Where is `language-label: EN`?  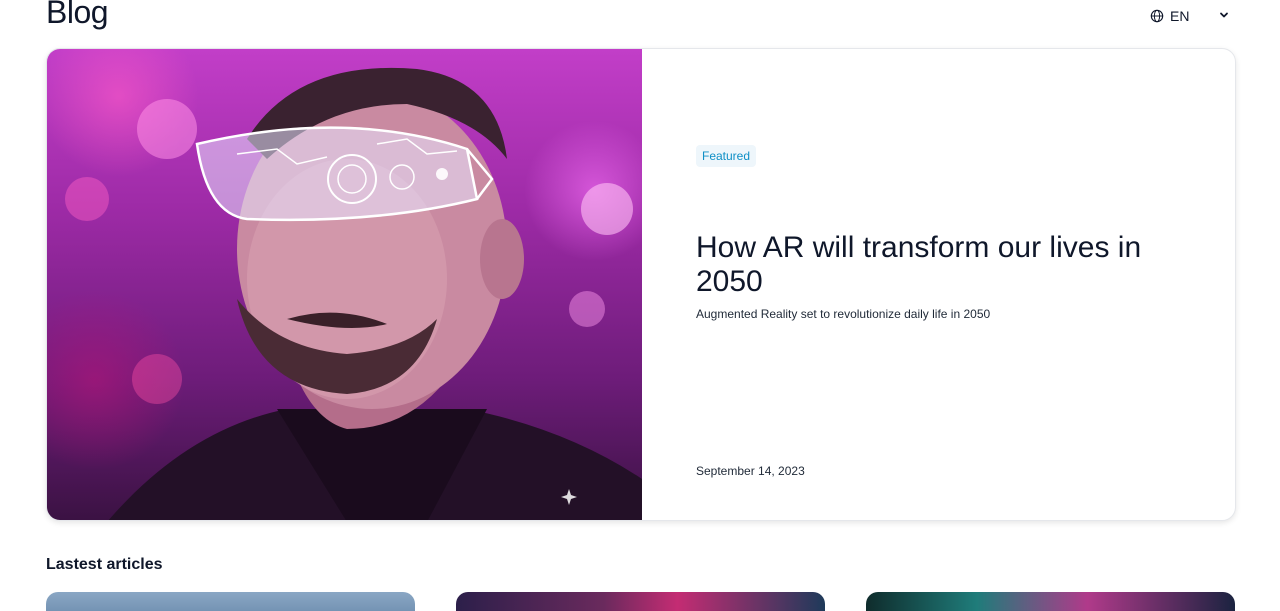 language-label: EN is located at coordinates (1180, 16).